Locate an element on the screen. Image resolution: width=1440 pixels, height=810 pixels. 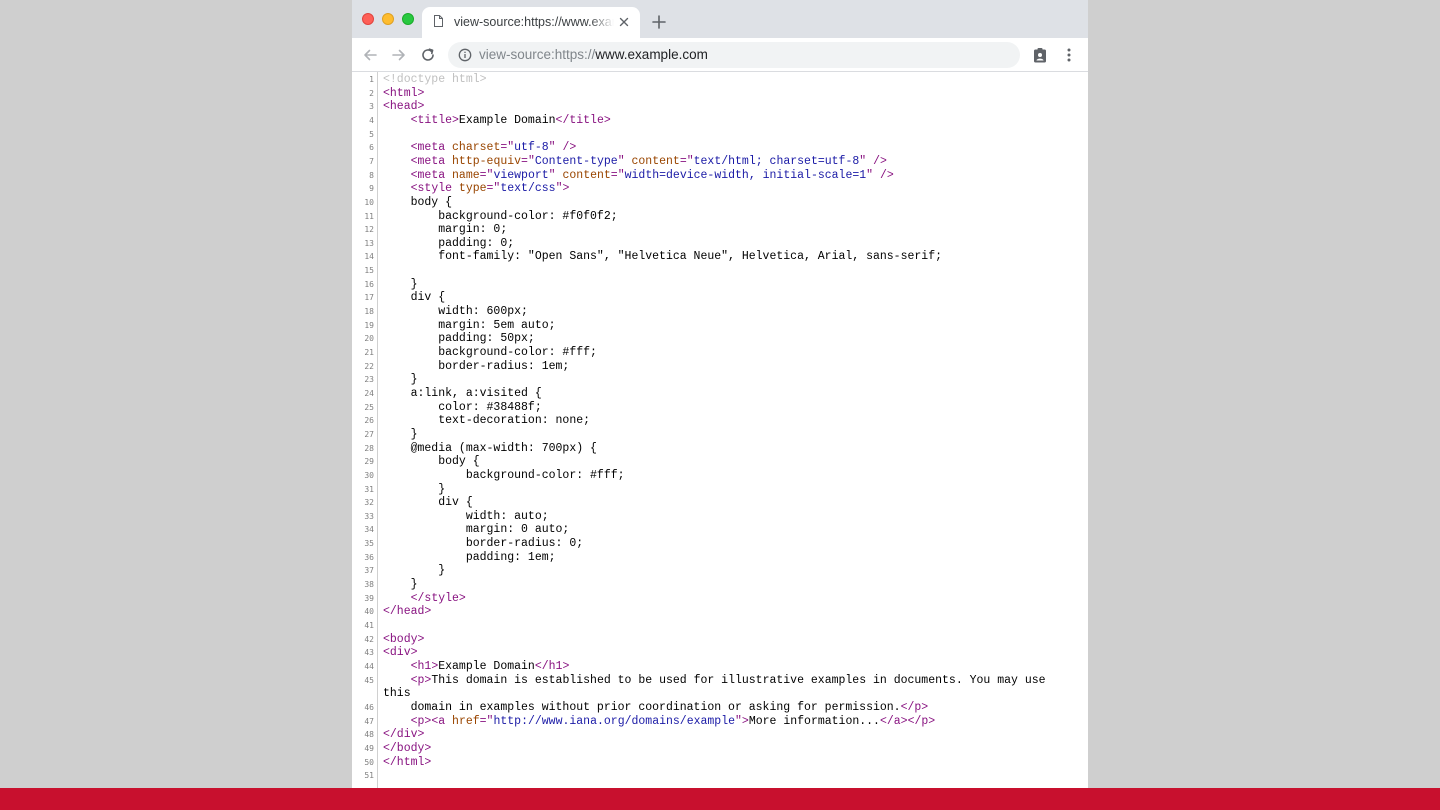
line-number: 27 is located at coordinates (369, 434).